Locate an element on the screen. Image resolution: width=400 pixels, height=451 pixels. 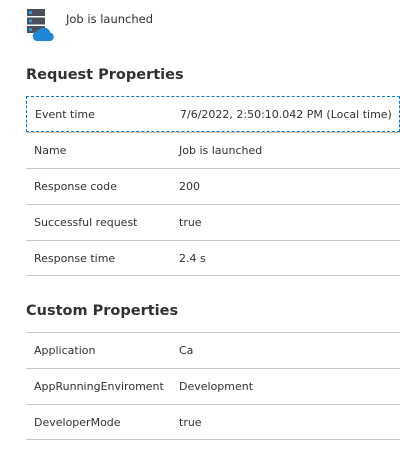
event-header: Job is launched is located at coordinates (89, 28).